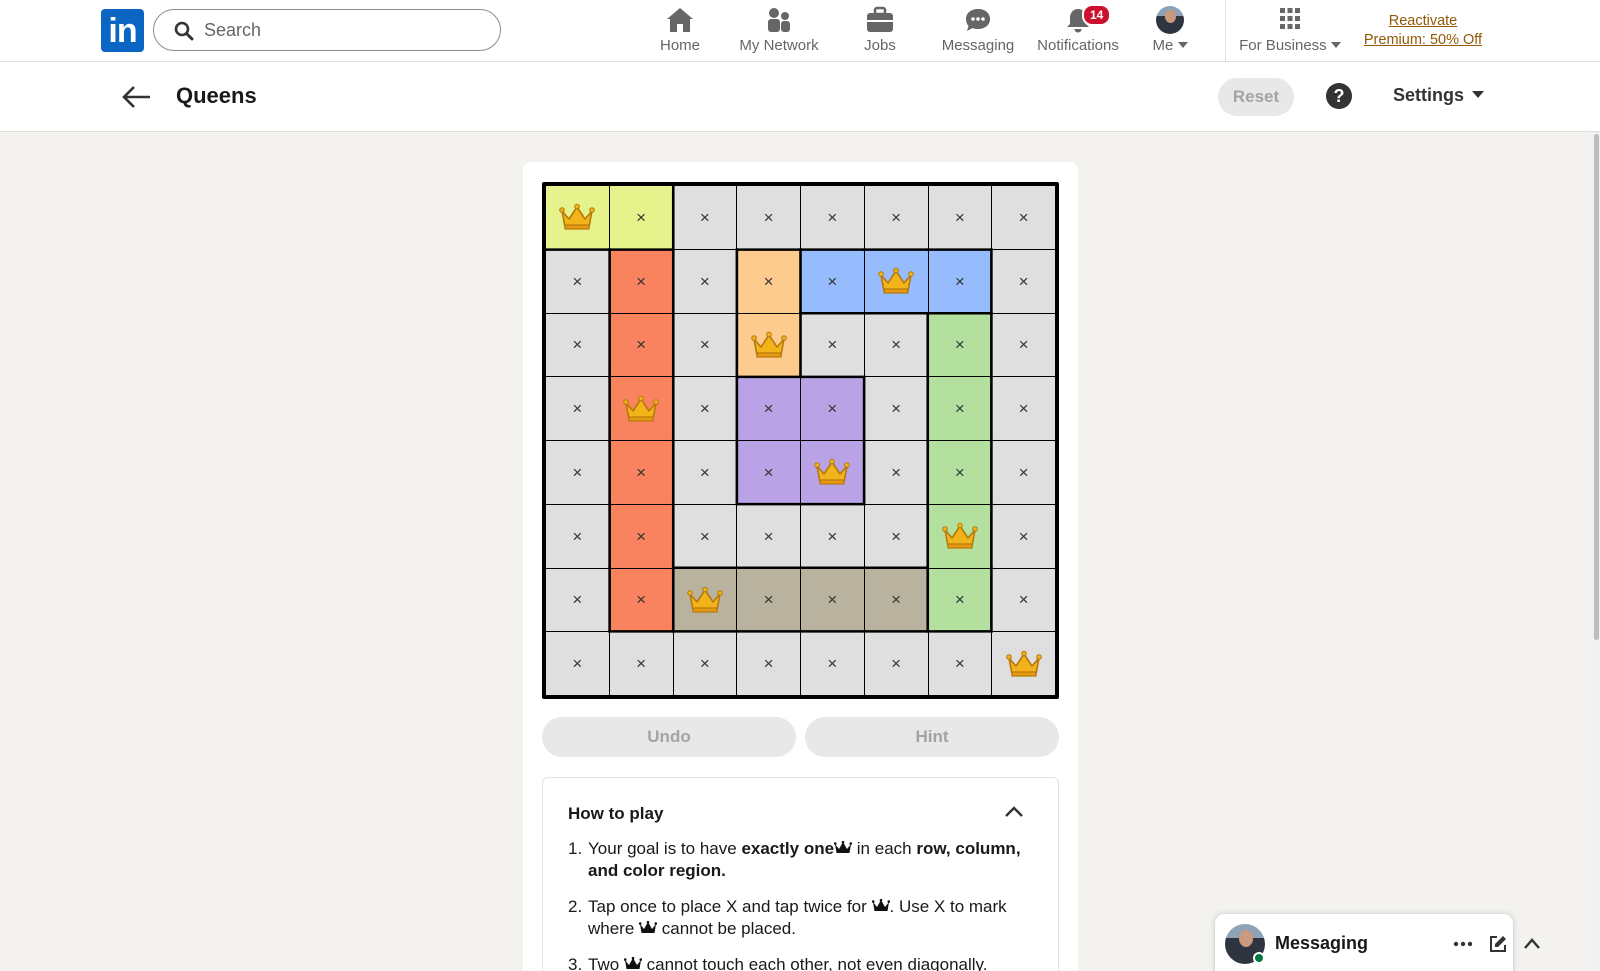  I want to click on nav-me: Me, so click(1170, 31).